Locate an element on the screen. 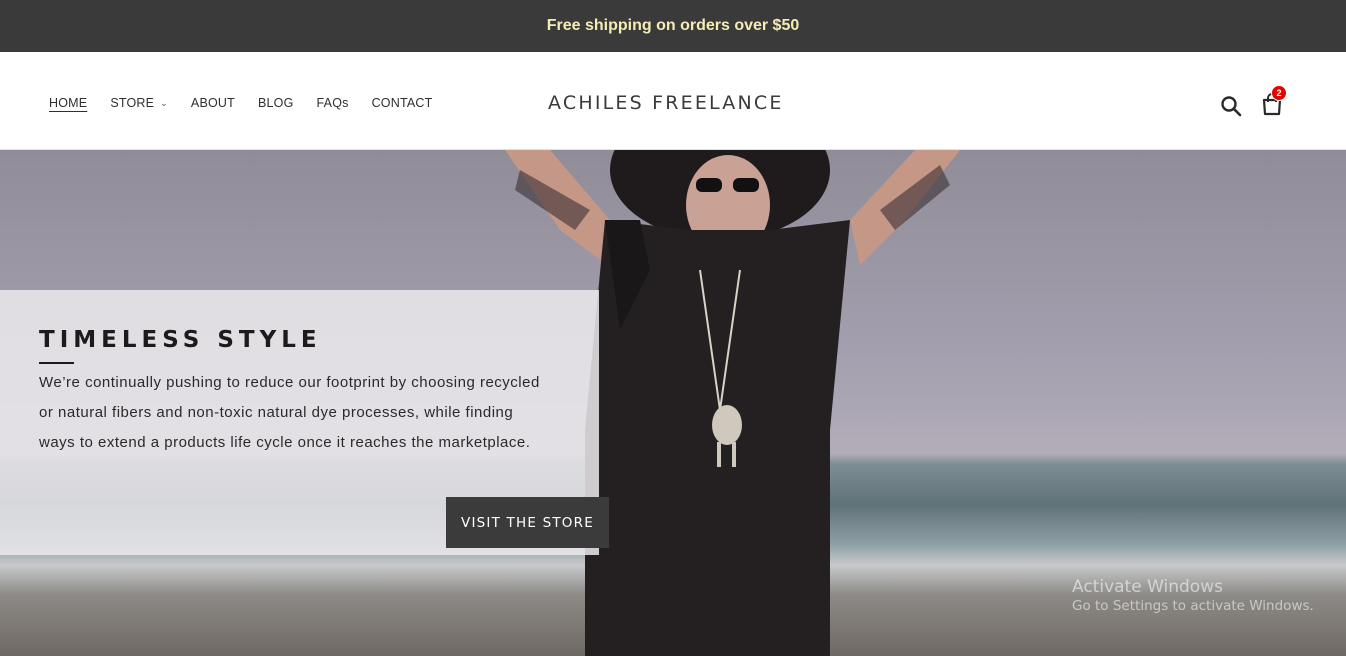 The image size is (1346, 656). main-nav: HOME STORE ⌄ ABOUT BLOG FAQs CONTACT is located at coordinates (252, 103).